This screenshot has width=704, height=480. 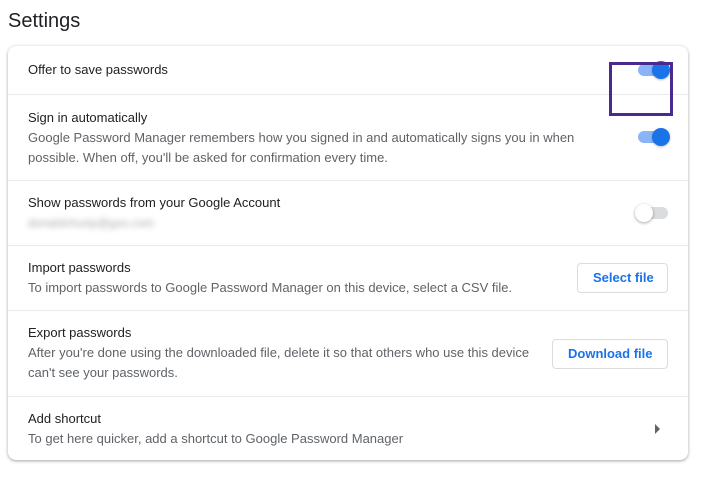 What do you see at coordinates (348, 70) in the screenshot?
I see `offer-save-row: Offer to save passwords` at bounding box center [348, 70].